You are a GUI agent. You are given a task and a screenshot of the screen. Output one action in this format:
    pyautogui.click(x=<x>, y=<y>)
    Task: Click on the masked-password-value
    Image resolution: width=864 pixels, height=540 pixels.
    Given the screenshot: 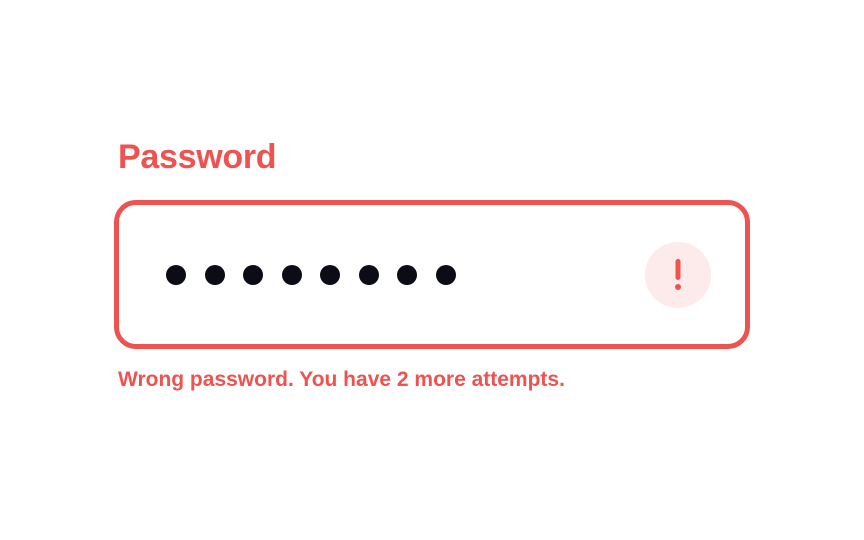 What is the action you would take?
    pyautogui.click(x=311, y=274)
    